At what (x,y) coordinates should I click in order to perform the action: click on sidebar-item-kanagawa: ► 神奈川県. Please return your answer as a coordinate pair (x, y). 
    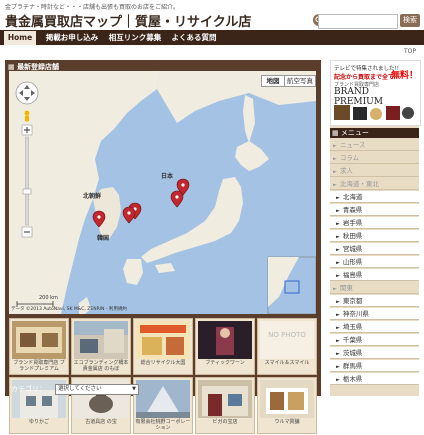
    Looking at the image, I should click on (374, 314).